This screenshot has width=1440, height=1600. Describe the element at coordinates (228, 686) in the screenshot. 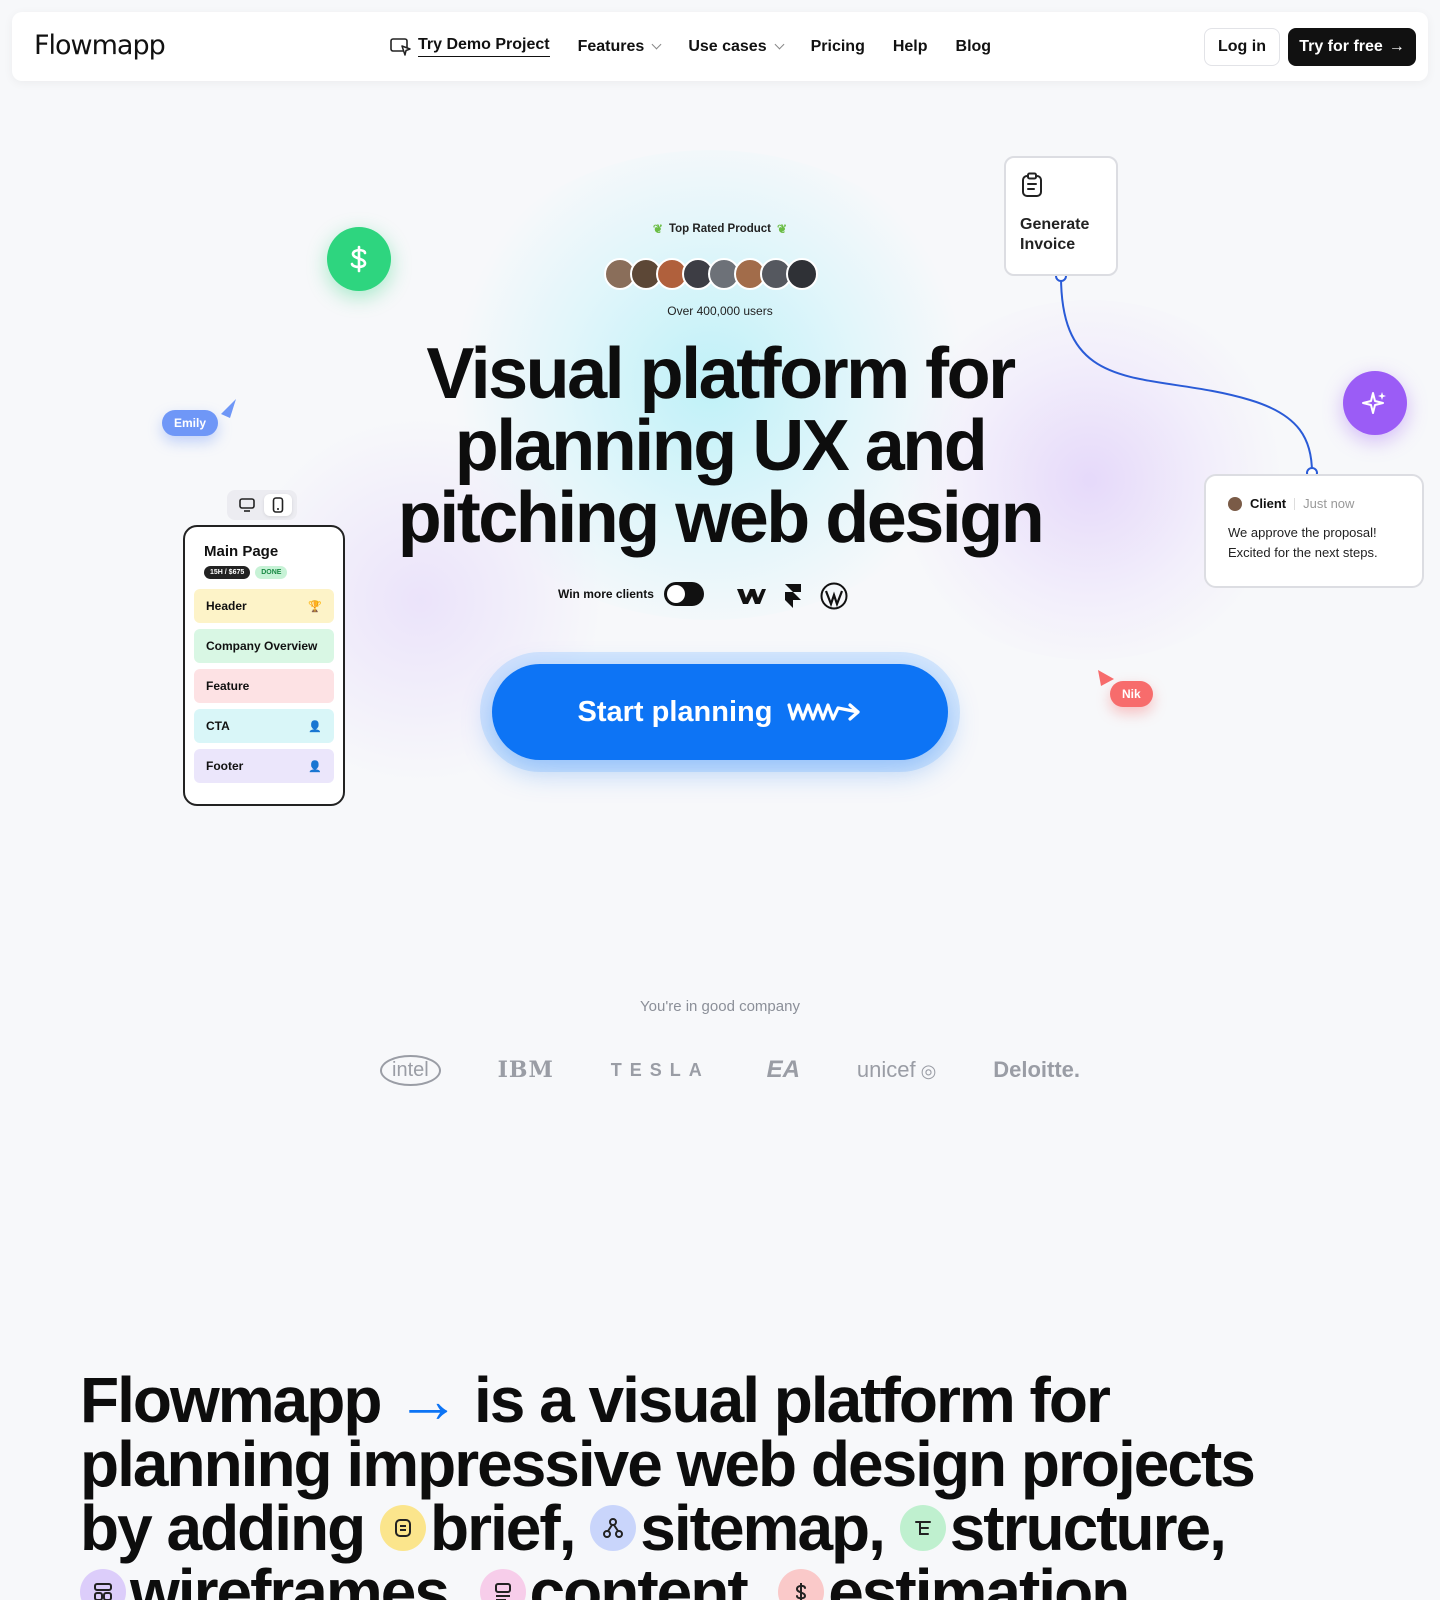

I see `block-label: Feature` at that location.